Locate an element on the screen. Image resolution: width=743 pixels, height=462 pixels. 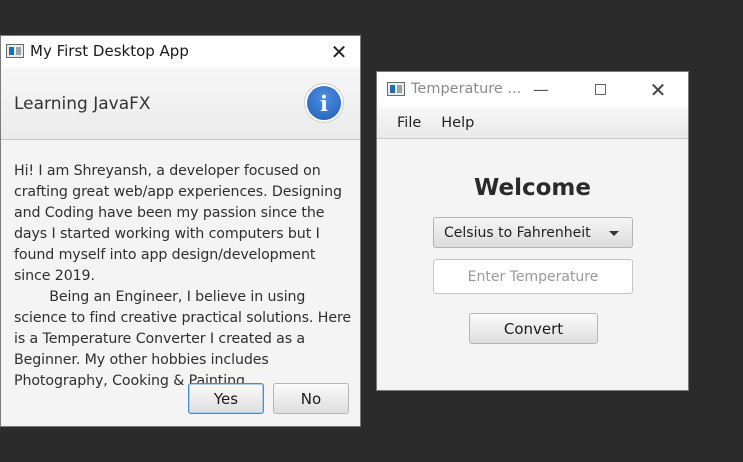
maximize-icon is located at coordinates (600, 89).